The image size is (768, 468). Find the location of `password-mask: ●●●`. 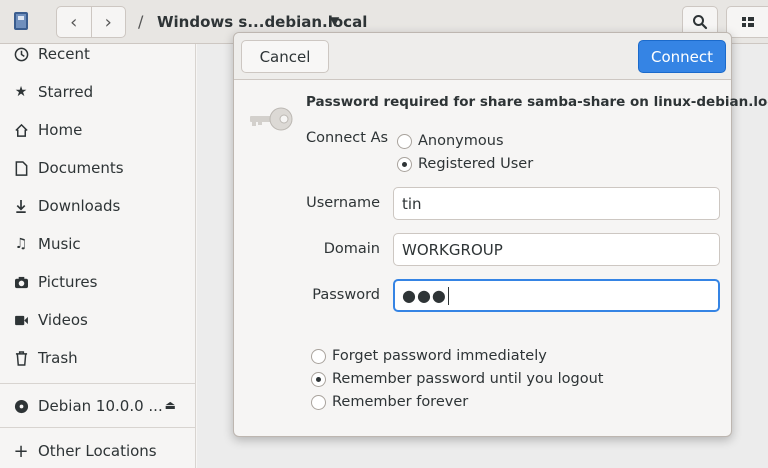

password-mask: ●●● is located at coordinates (424, 295).